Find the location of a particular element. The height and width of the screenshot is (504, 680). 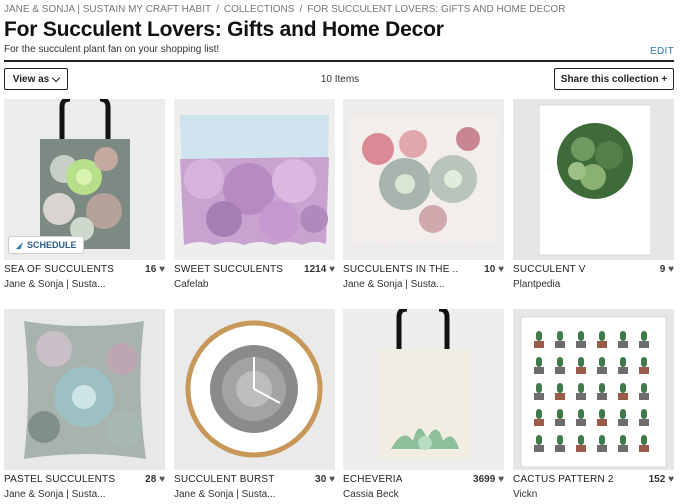

share-collection-button: Share this collection + is located at coordinates (614, 79).